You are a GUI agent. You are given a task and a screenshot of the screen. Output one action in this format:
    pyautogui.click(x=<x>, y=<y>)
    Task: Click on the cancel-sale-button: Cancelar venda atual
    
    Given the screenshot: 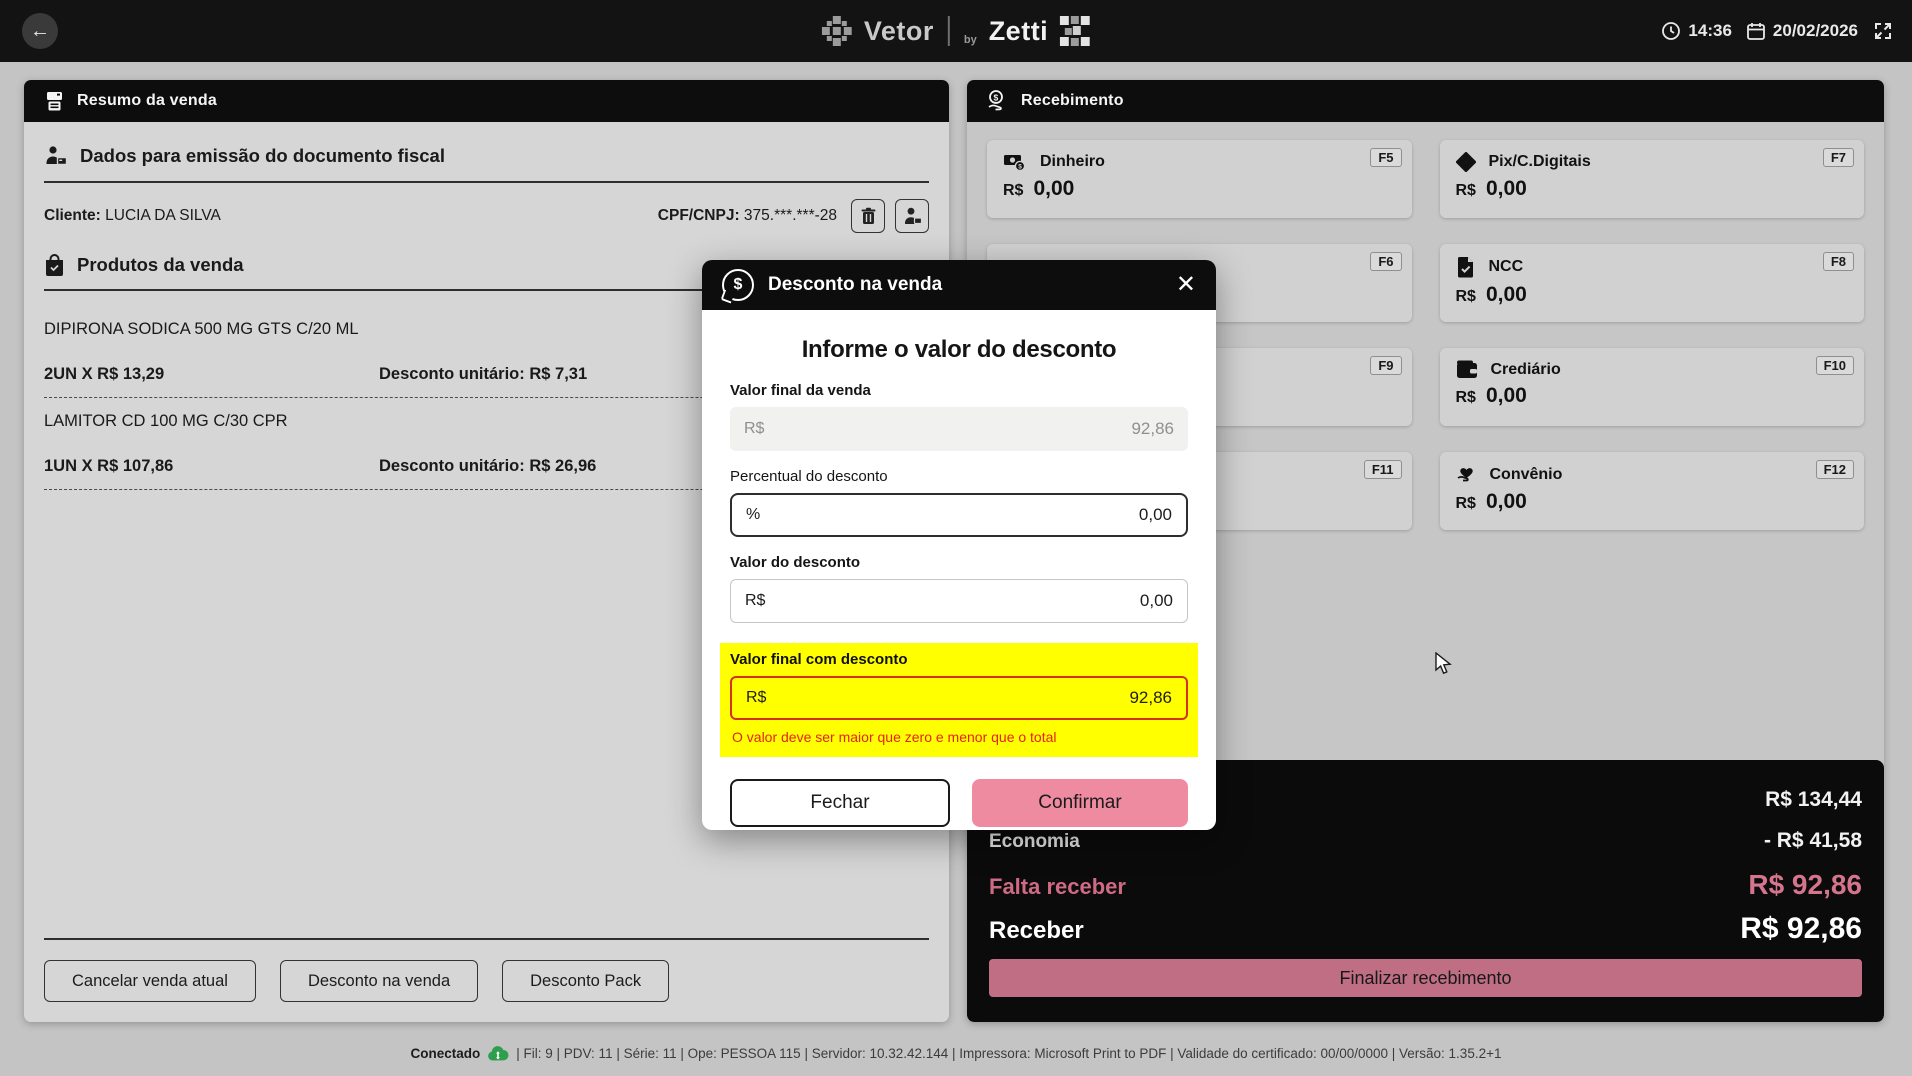 What is the action you would take?
    pyautogui.click(x=150, y=981)
    